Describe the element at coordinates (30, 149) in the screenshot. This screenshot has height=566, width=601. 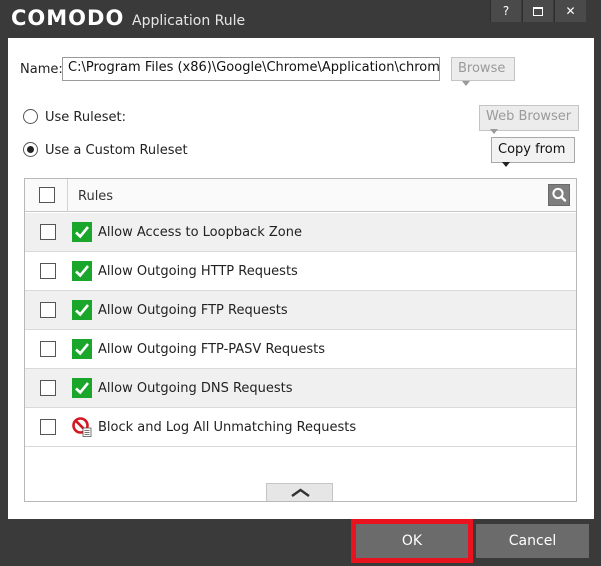
I see `use-custom-ruleset-radio` at that location.